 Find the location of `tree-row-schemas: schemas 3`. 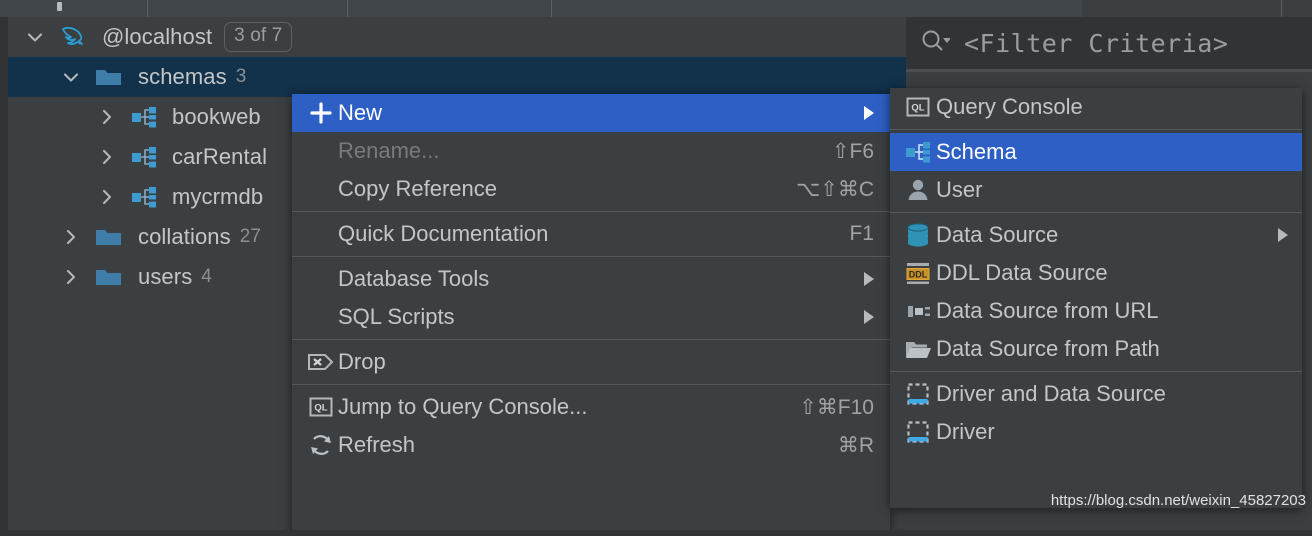

tree-row-schemas: schemas 3 is located at coordinates (457, 77).